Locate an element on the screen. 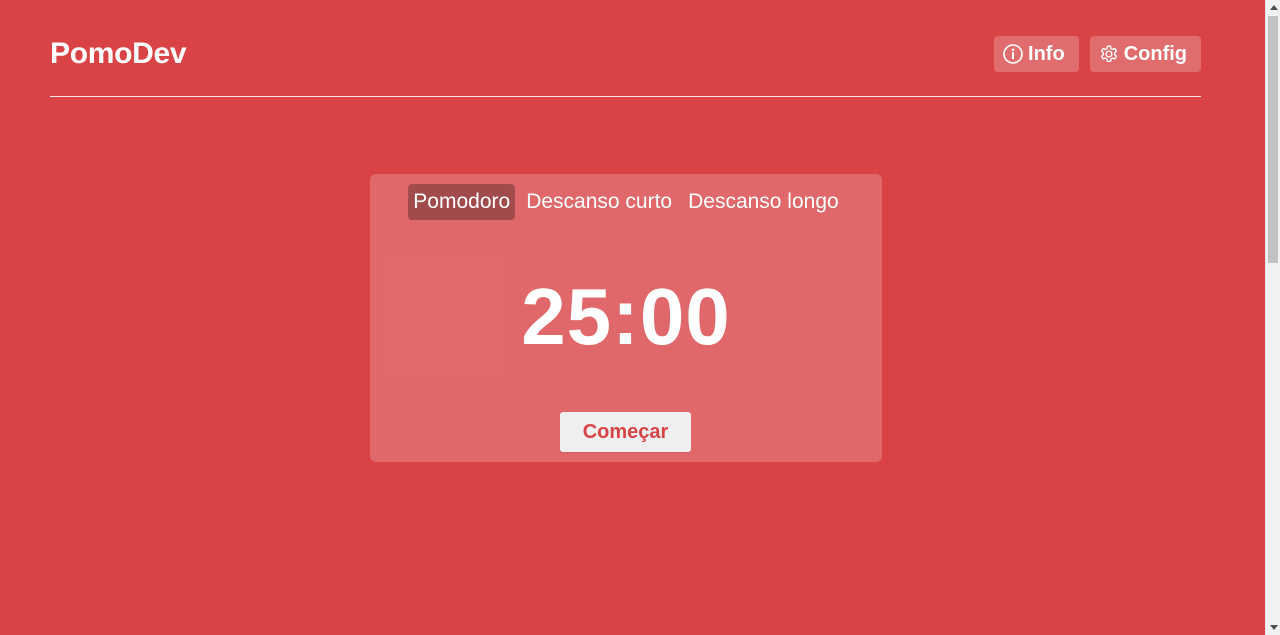  gear-icon is located at coordinates (1109, 54).